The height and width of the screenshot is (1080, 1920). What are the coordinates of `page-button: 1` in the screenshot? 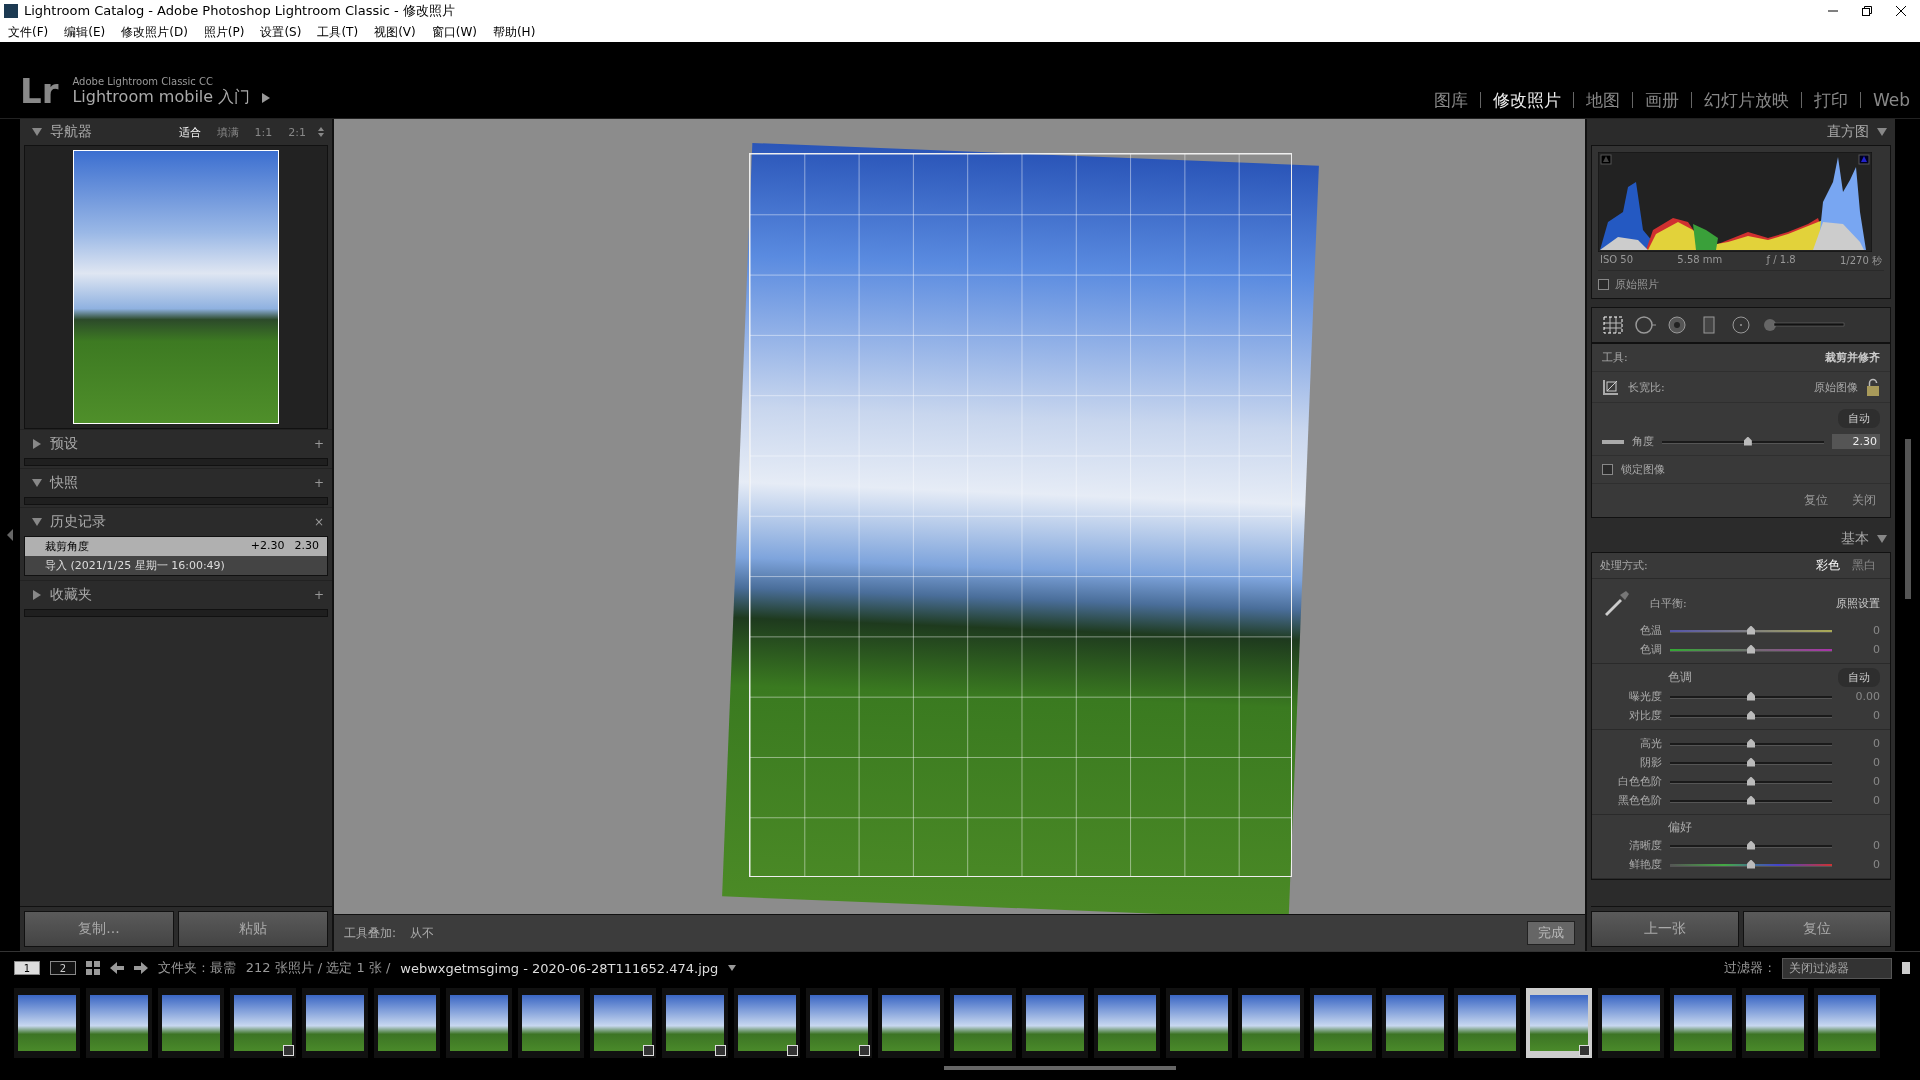 It's located at (27, 968).